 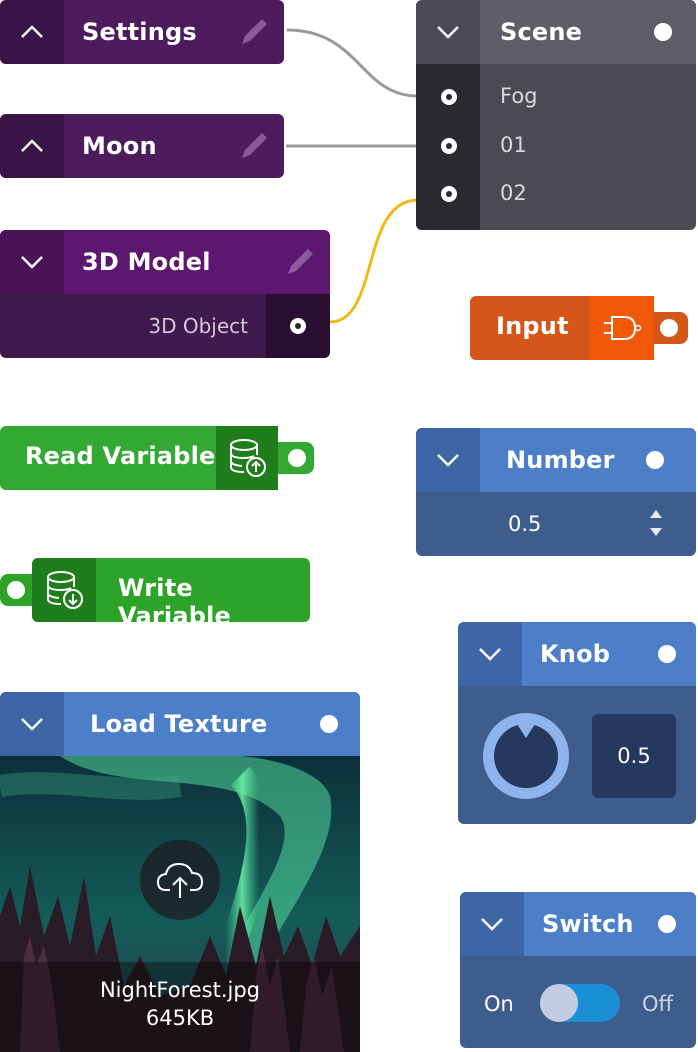 What do you see at coordinates (119, 146) in the screenshot?
I see `node-title: Moon` at bounding box center [119, 146].